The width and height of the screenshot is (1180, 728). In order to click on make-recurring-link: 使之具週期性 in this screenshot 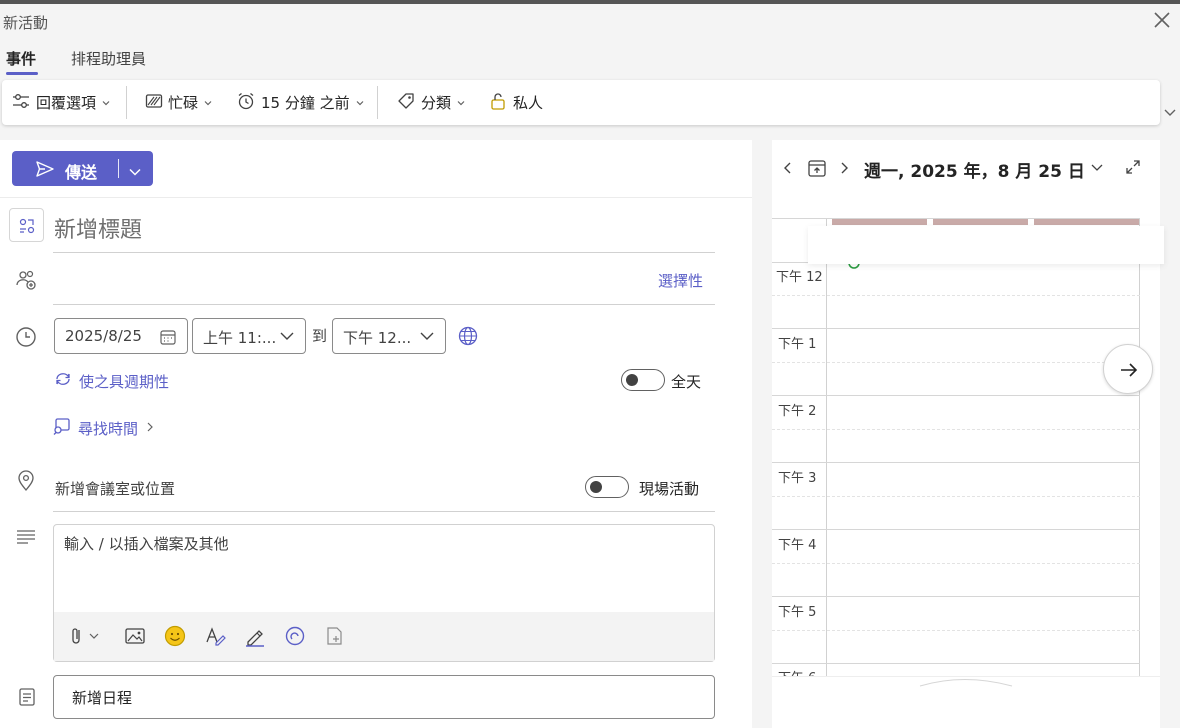, I will do `click(111, 381)`.